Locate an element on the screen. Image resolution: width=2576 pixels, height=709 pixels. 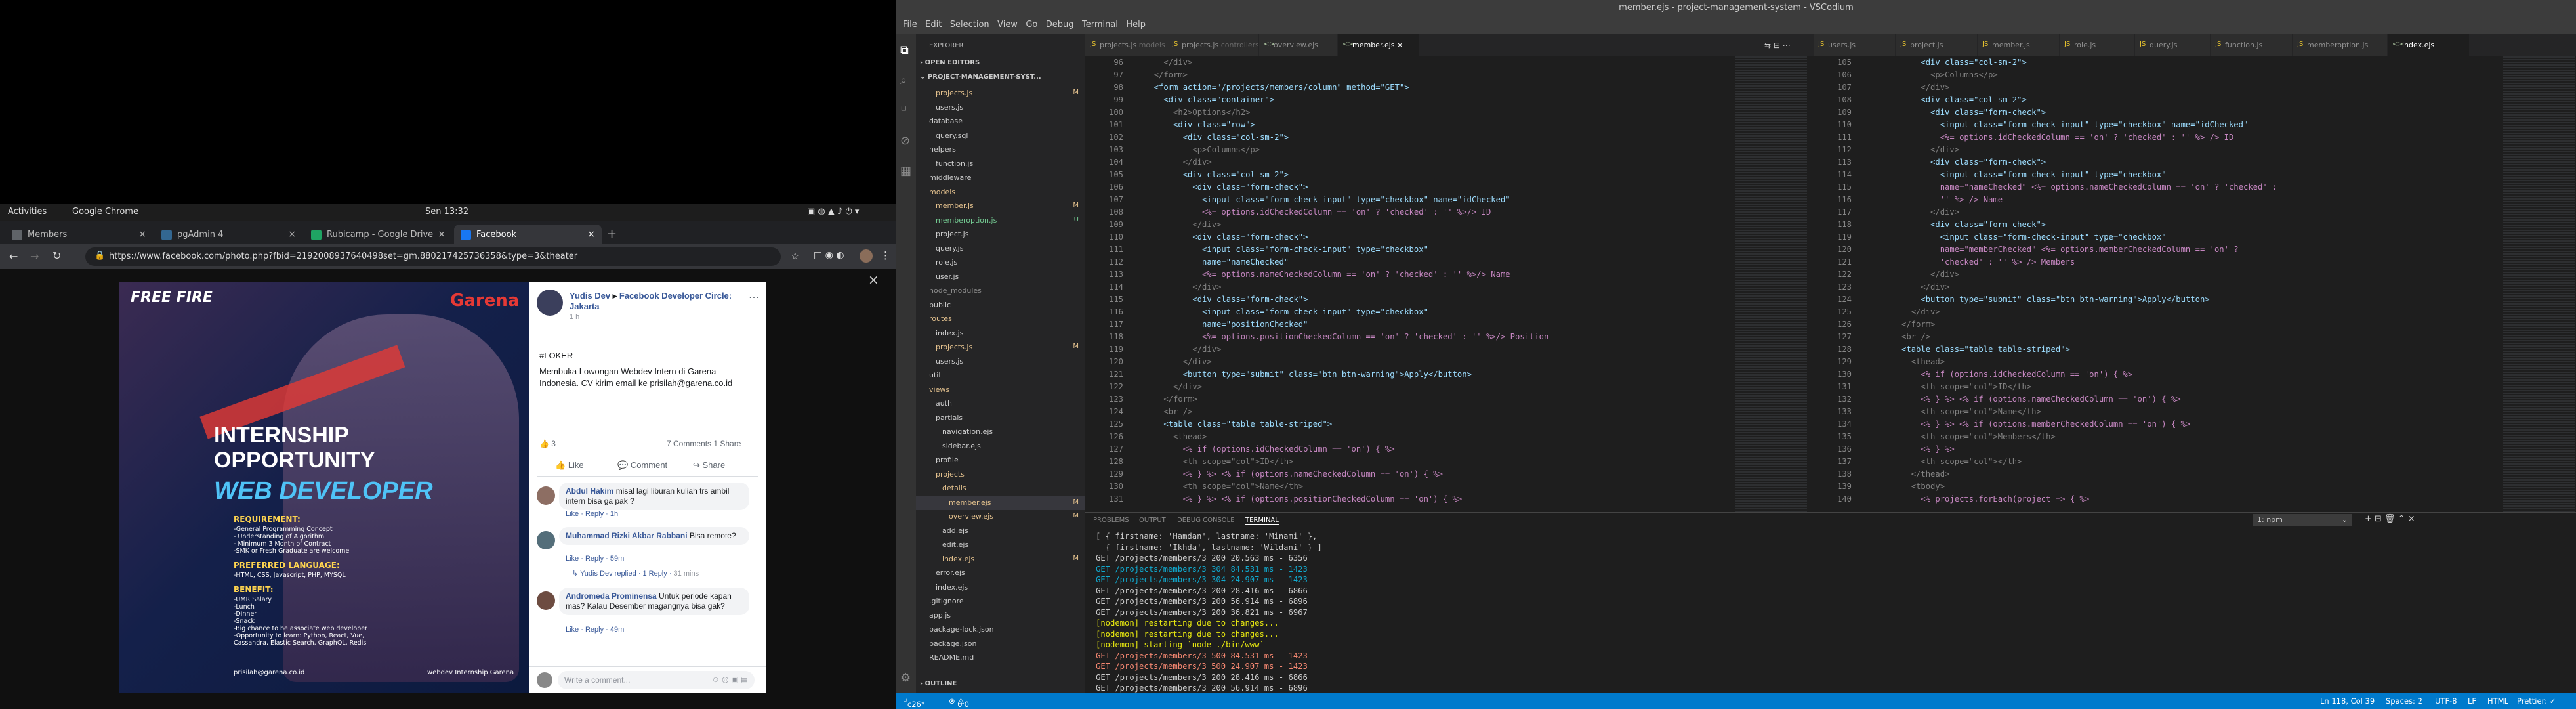
file-tree-item: README.md is located at coordinates (1000, 658).